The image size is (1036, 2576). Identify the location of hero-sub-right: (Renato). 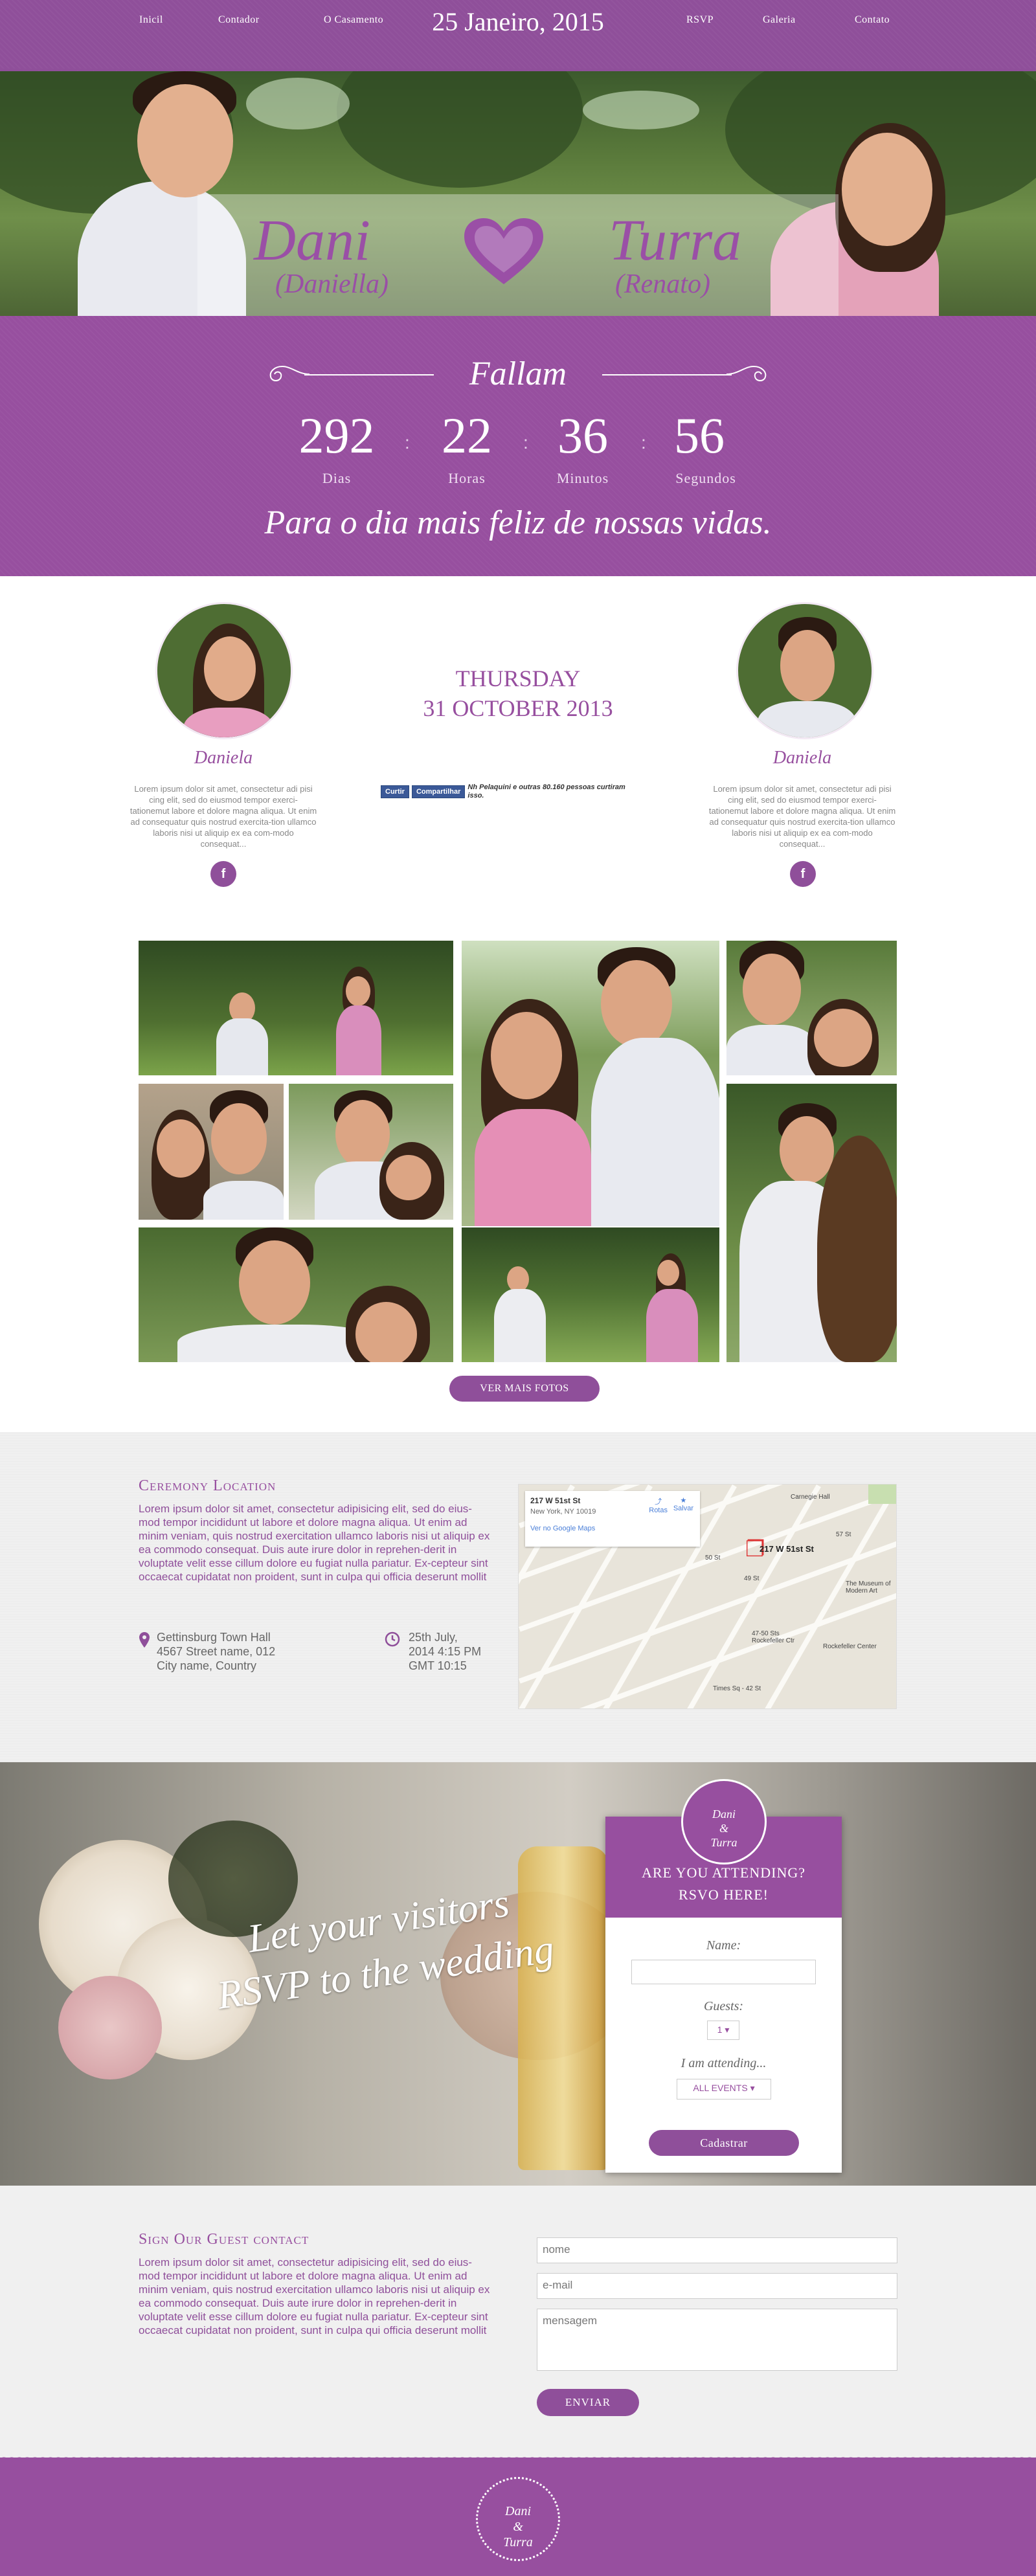
(662, 284).